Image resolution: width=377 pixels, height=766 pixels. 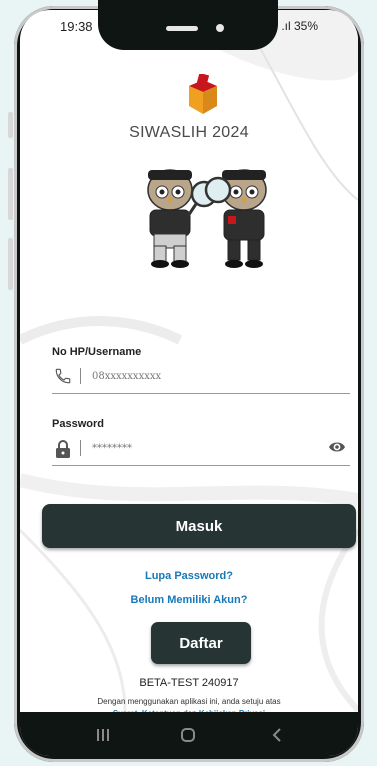 I want to click on password-label: Password, so click(x=78, y=424).